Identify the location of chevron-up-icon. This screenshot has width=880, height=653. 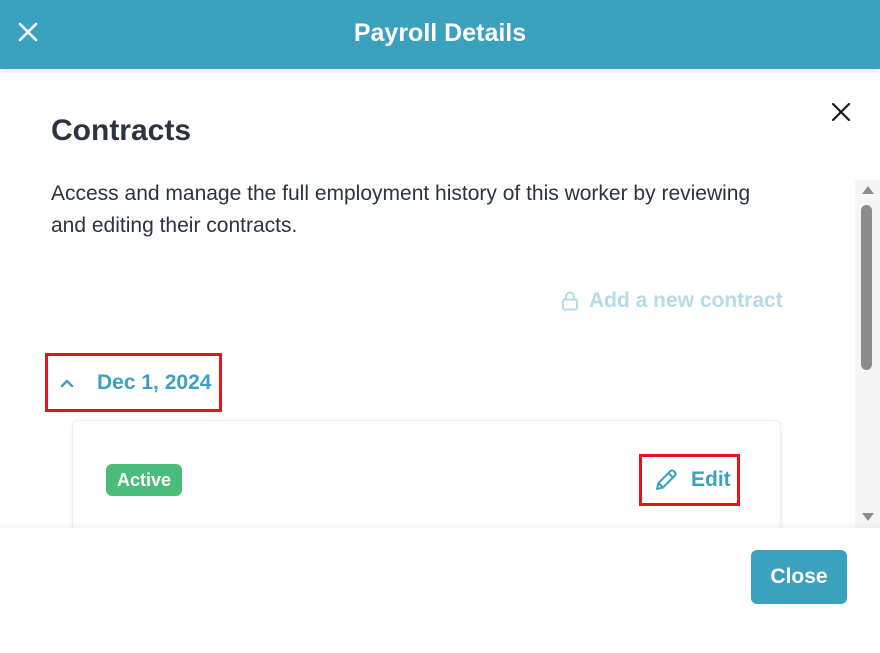
(67, 383).